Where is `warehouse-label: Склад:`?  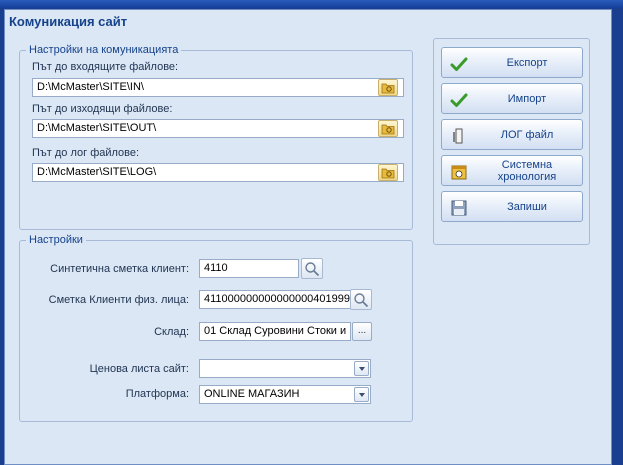 warehouse-label: Склад: is located at coordinates (171, 332).